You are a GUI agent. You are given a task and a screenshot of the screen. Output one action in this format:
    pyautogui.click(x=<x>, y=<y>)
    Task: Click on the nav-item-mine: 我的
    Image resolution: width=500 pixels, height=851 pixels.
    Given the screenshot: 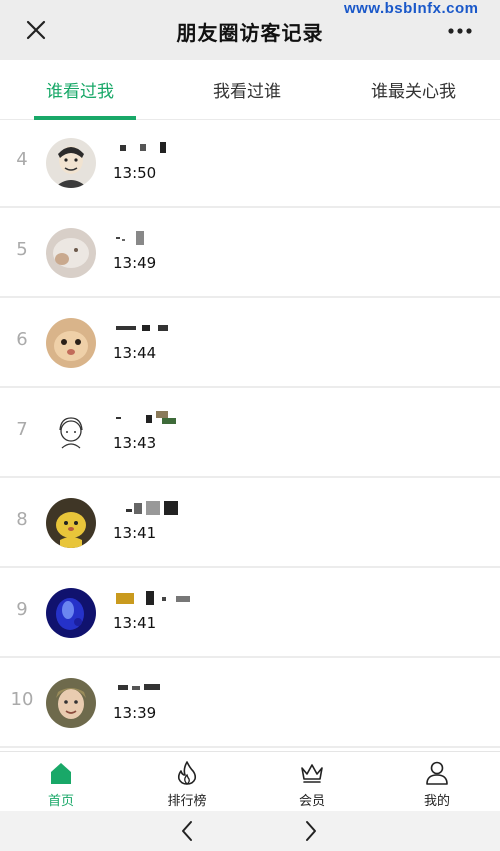 What is the action you would take?
    pyautogui.click(x=437, y=784)
    